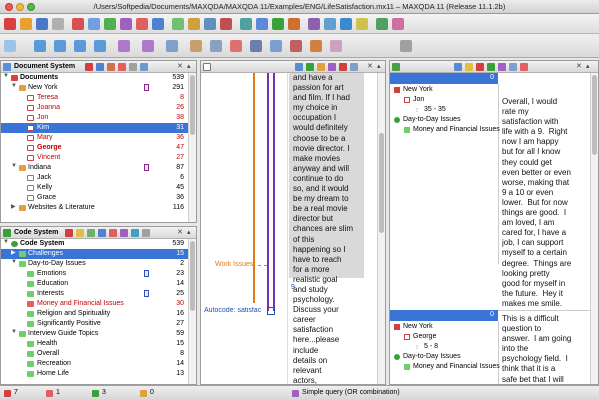 Image resolution: width=599 pixels, height=400 pixels. Describe the element at coordinates (94, 334) in the screenshot. I see `code-row-interview-guide: ▼ Interview Guide Topics 59` at that location.